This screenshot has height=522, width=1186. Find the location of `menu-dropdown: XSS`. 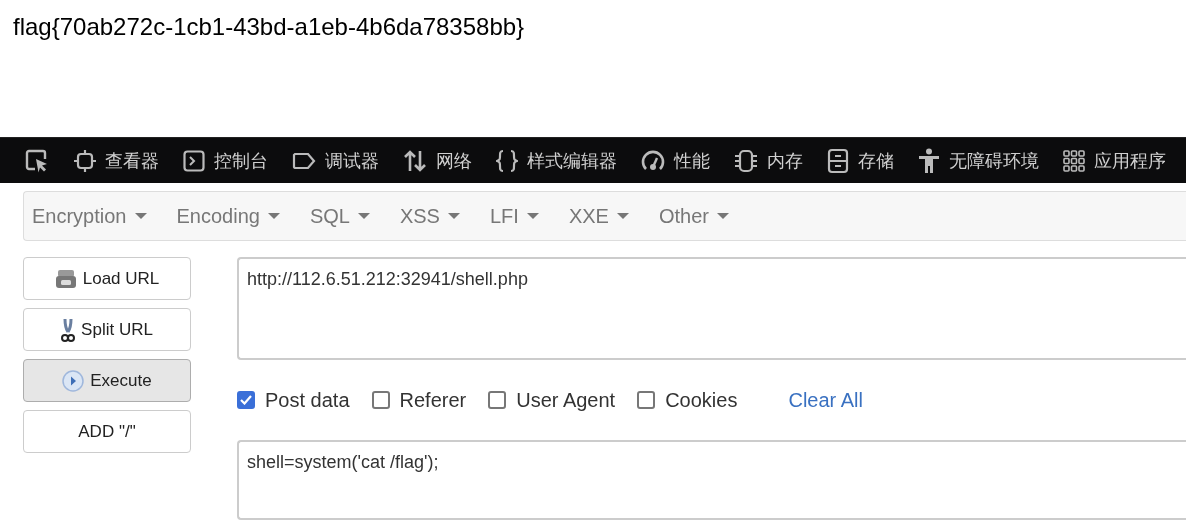

menu-dropdown: XSS is located at coordinates (429, 216).